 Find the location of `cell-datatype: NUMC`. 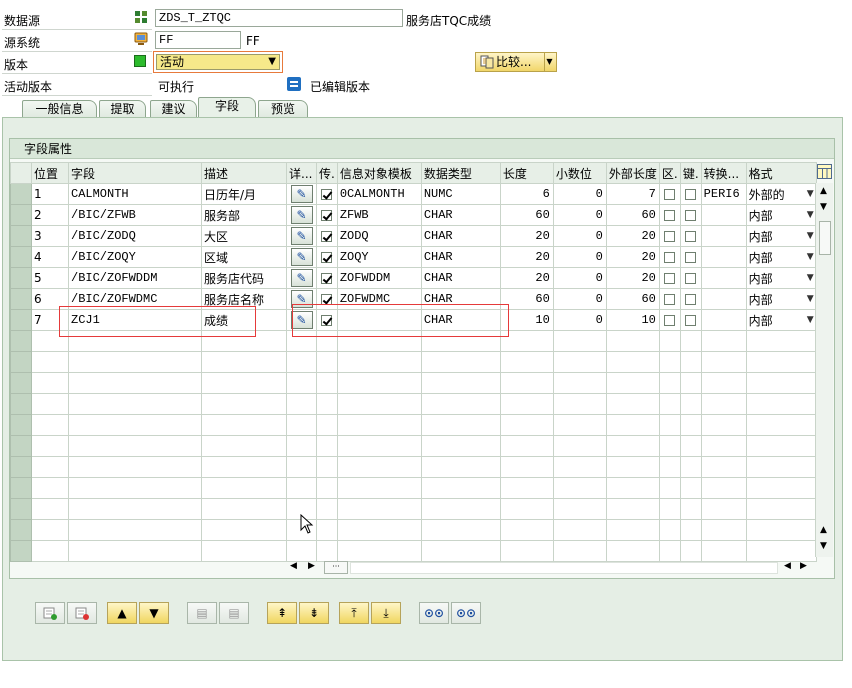

cell-datatype: NUMC is located at coordinates (460, 194).